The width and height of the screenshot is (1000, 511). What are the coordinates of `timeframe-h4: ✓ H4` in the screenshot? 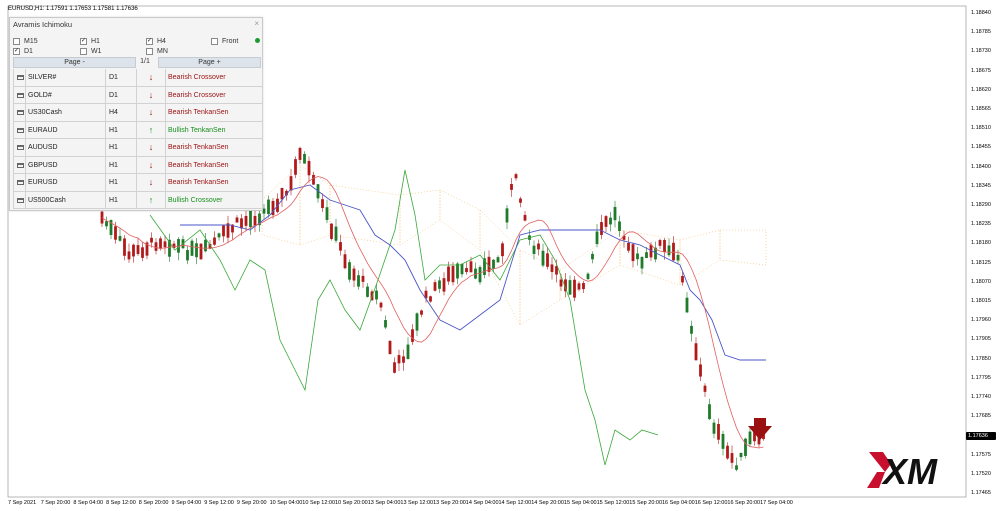 It's located at (156, 41).